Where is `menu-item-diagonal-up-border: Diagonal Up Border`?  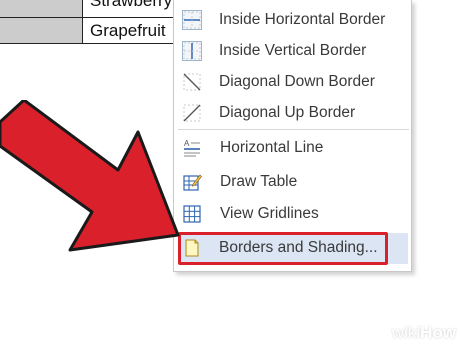 menu-item-diagonal-up-border: Diagonal Up Border is located at coordinates (292, 113).